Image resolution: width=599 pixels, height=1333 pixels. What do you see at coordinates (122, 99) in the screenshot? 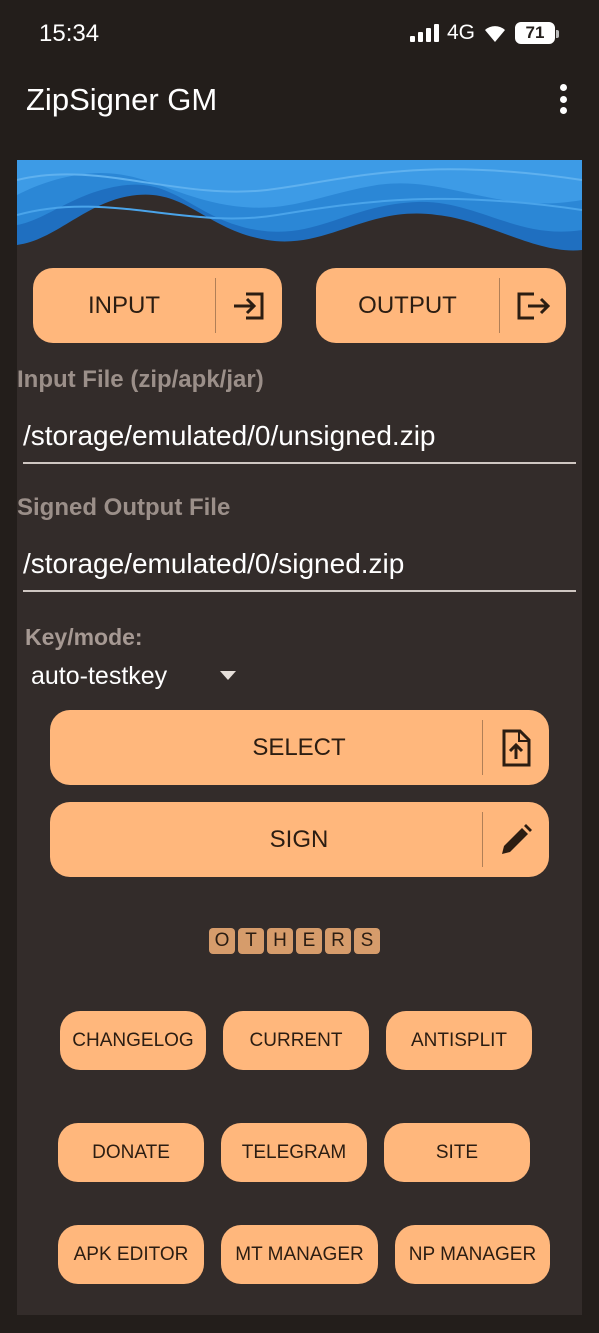
I see `app-title: ZipSigner GM` at bounding box center [122, 99].